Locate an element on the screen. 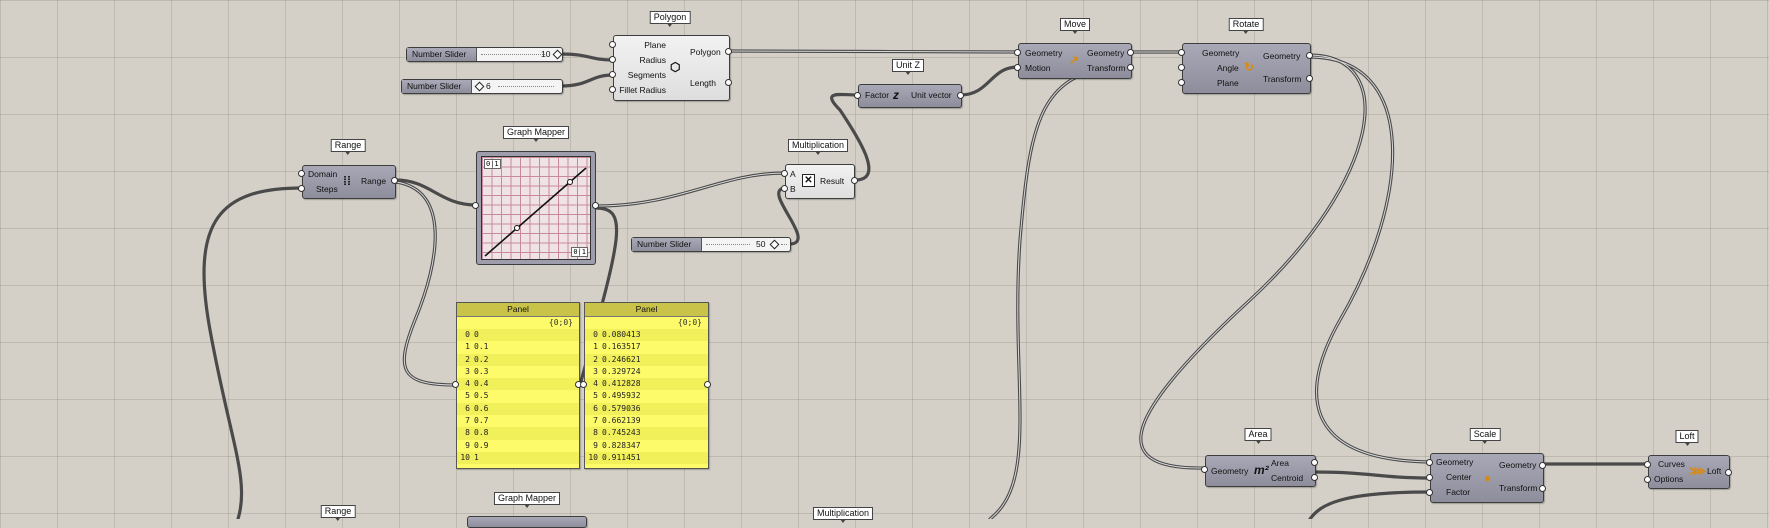 The image size is (1769, 528). number-slider-radius: Number Slider 10 is located at coordinates (484, 54).